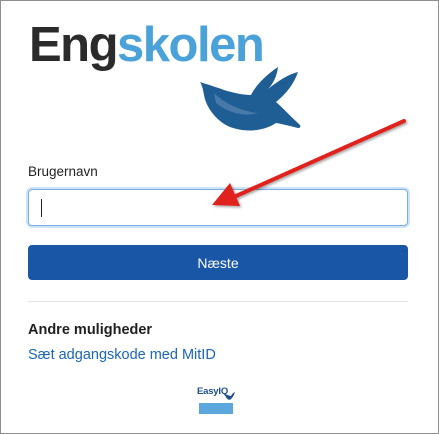 The width and height of the screenshot is (439, 434). What do you see at coordinates (218, 262) in the screenshot?
I see `next-button: Næste` at bounding box center [218, 262].